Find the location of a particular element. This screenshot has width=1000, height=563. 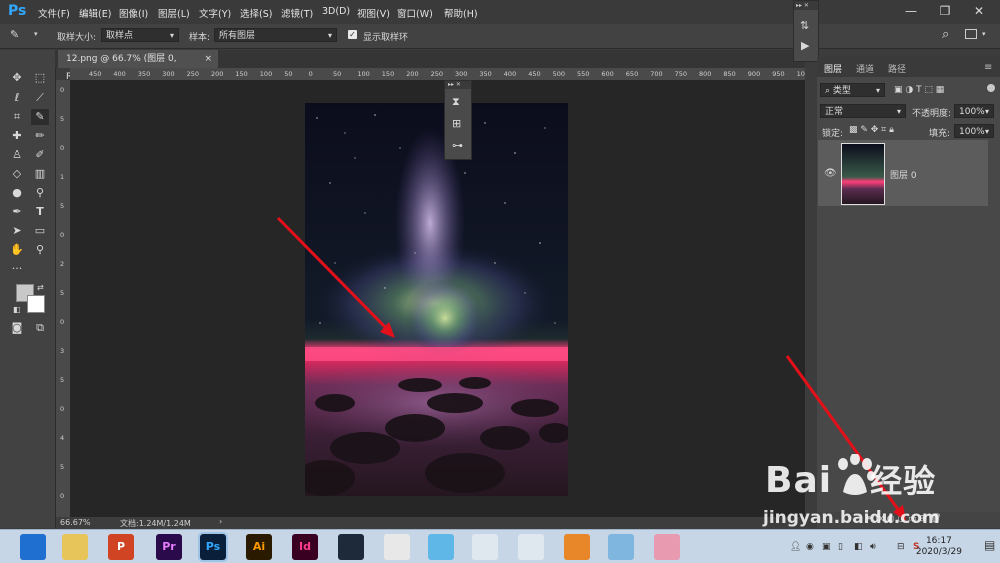

clock: 16:17 2020/3/29 is located at coordinates (939, 547).